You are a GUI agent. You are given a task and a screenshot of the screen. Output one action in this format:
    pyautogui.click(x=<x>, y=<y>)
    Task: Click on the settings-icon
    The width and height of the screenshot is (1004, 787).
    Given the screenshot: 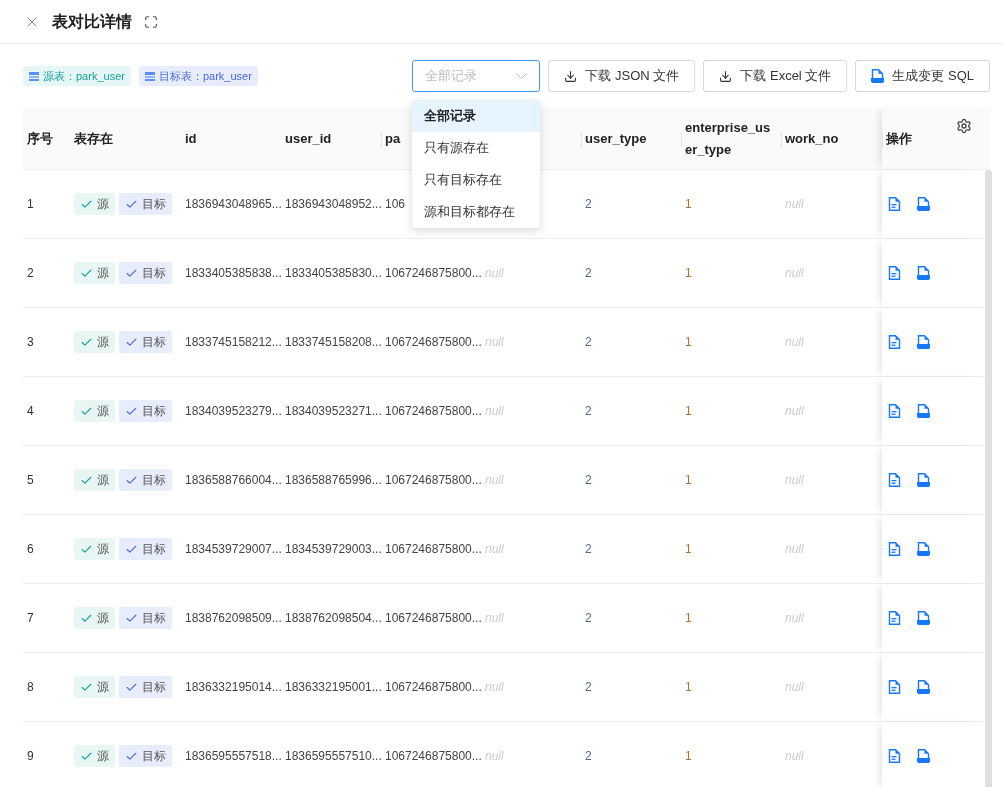 What is the action you would take?
    pyautogui.click(x=964, y=126)
    